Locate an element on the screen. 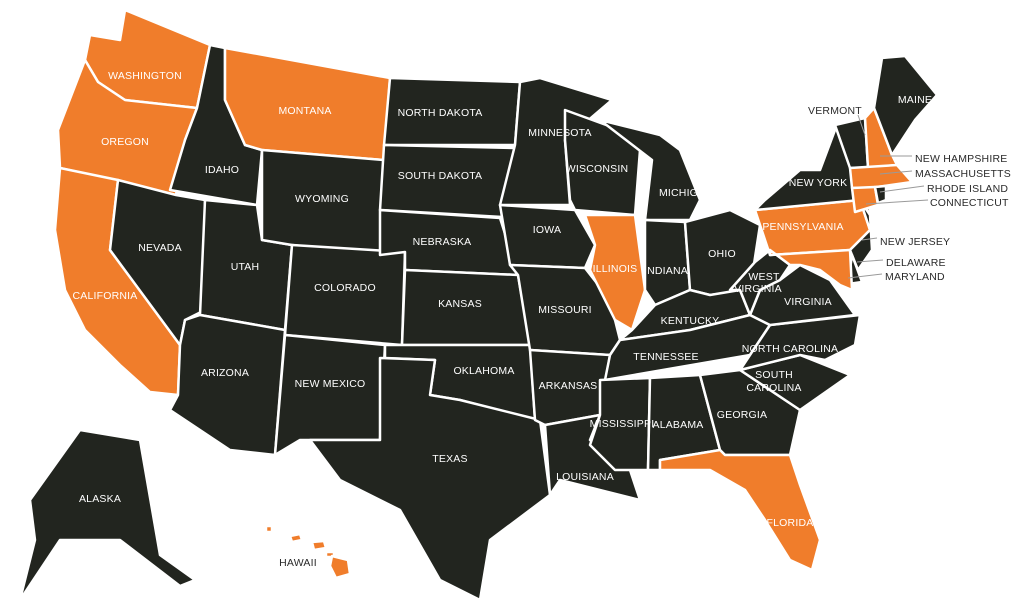 The width and height of the screenshot is (1024, 614). state-label-massachusetts: MASSACHUSETTS is located at coordinates (963, 174).